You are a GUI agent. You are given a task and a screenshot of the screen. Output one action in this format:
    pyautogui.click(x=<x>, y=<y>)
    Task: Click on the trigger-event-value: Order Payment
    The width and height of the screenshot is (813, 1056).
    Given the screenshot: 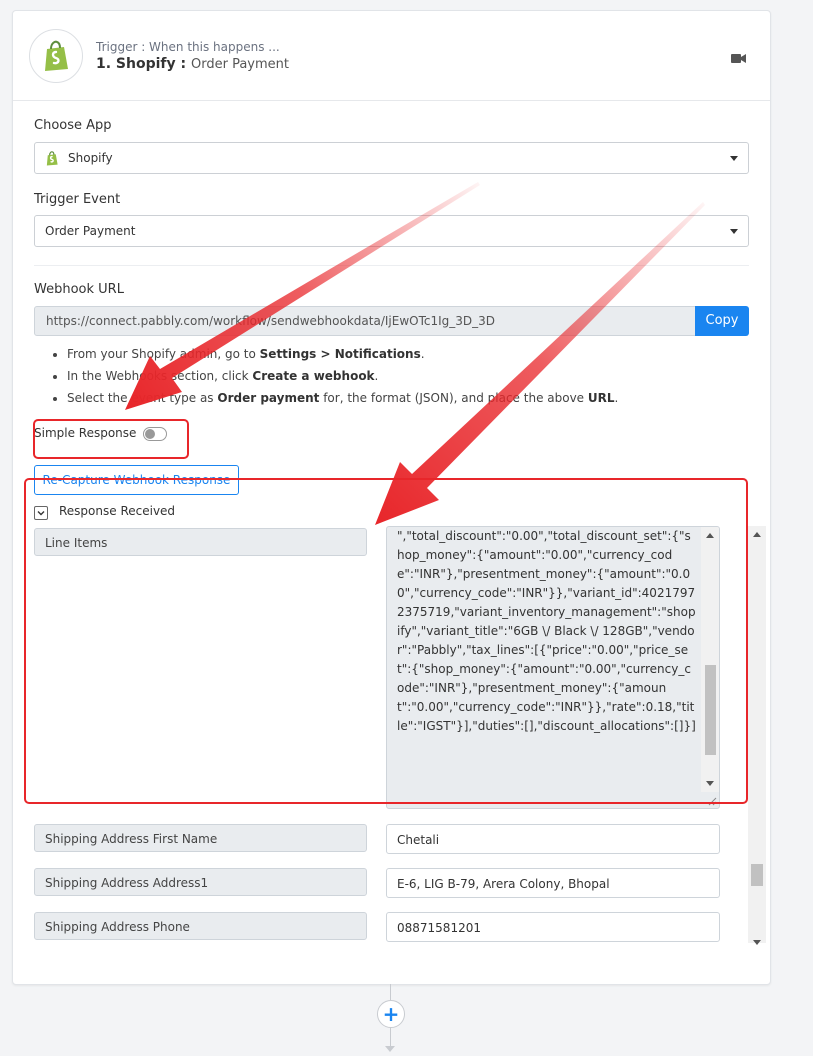 What is the action you would take?
    pyautogui.click(x=90, y=231)
    